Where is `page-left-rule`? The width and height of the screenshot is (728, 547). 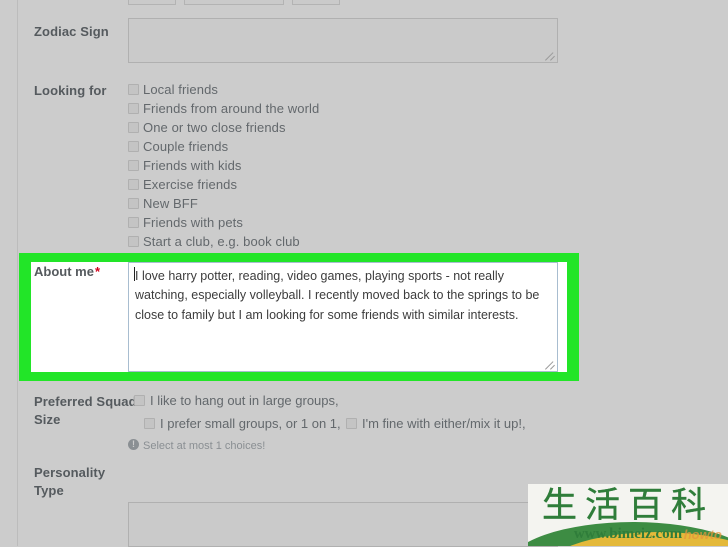 page-left-rule is located at coordinates (17, 273).